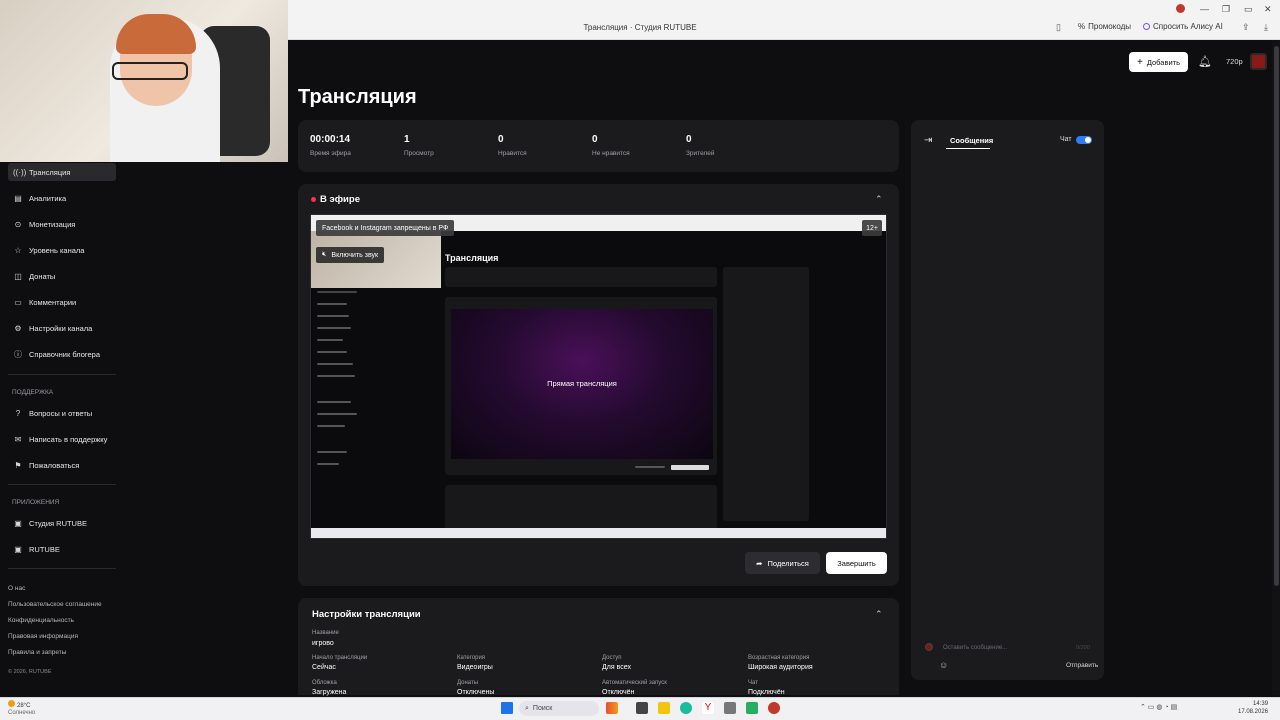 The image size is (1280, 720). What do you see at coordinates (664, 708) in the screenshot?
I see `folder-icon` at bounding box center [664, 708].